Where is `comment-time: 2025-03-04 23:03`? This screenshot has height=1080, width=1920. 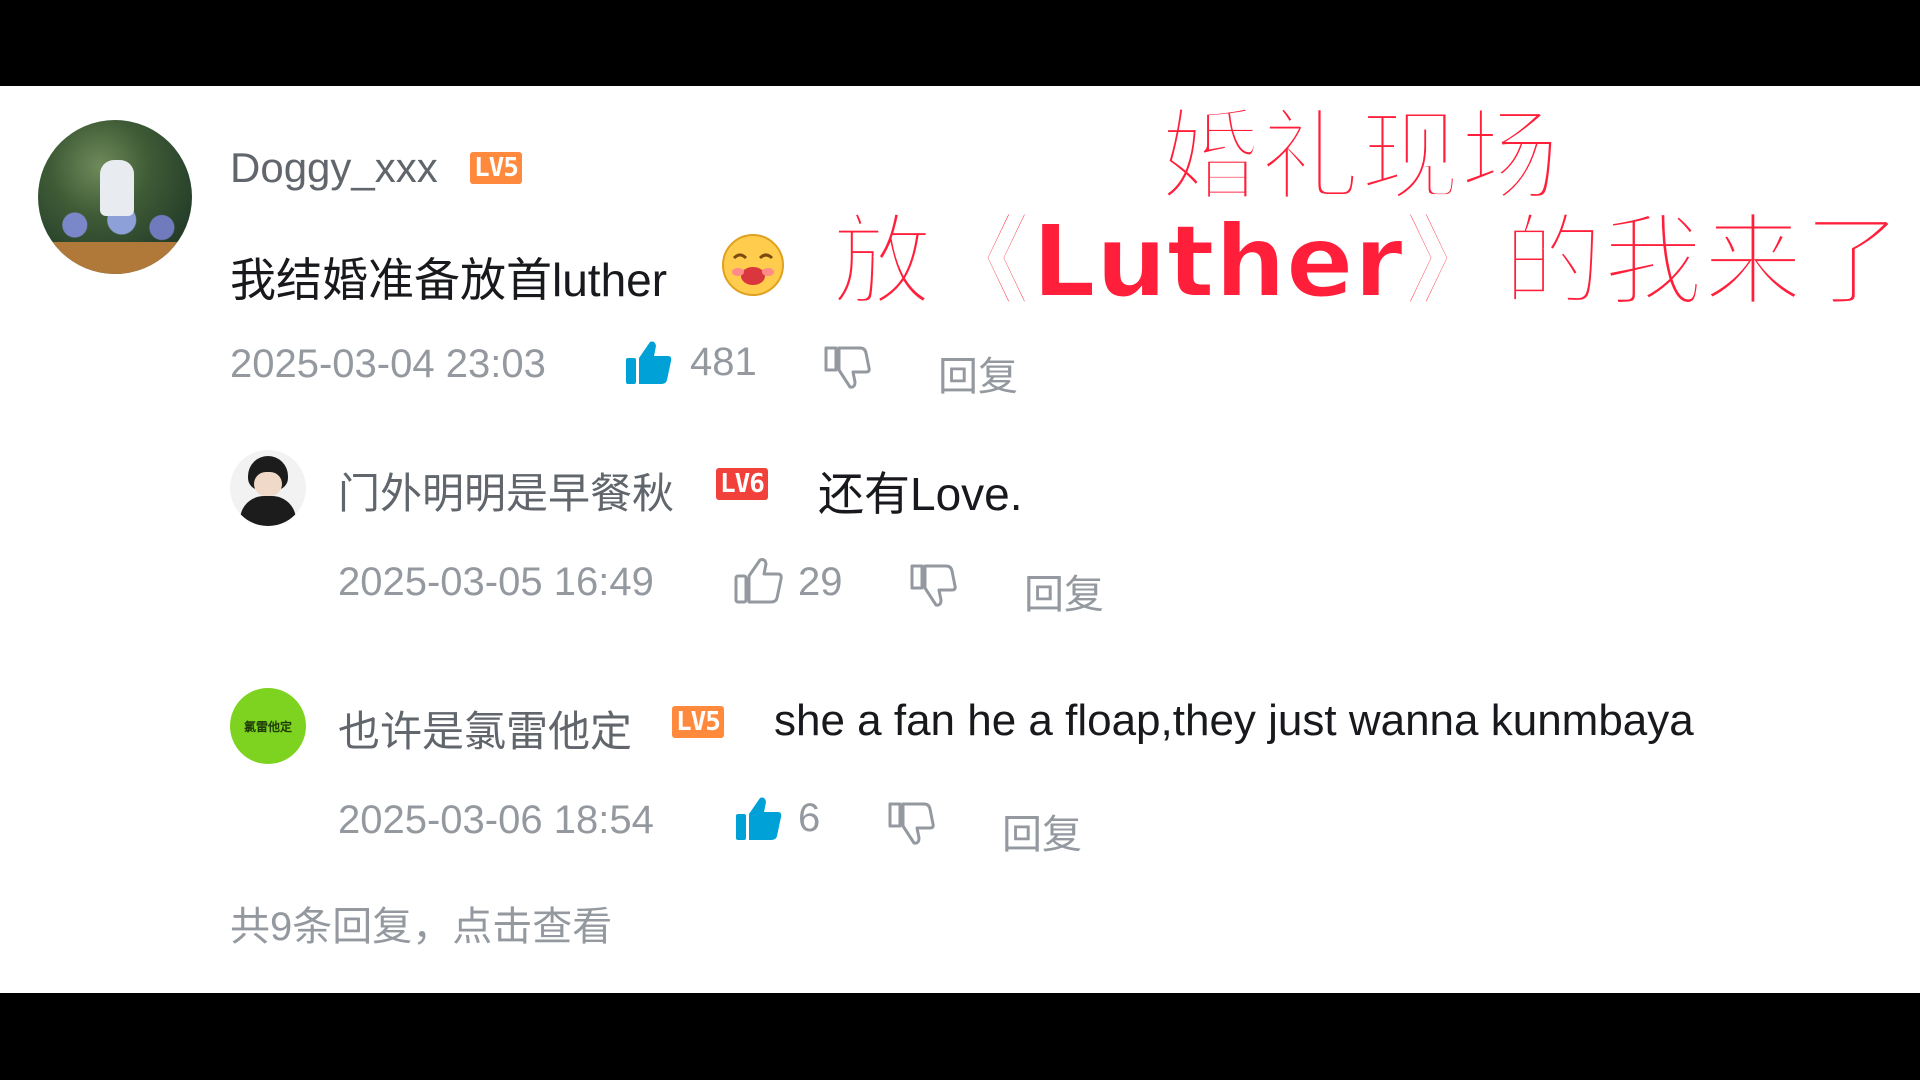
comment-time: 2025-03-04 23:03 is located at coordinates (388, 364).